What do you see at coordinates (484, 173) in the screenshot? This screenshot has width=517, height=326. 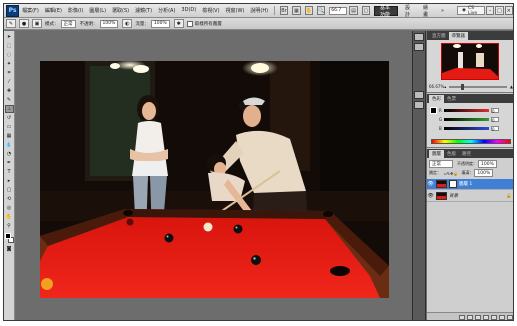 I see `layers-fill-field: 100%` at bounding box center [484, 173].